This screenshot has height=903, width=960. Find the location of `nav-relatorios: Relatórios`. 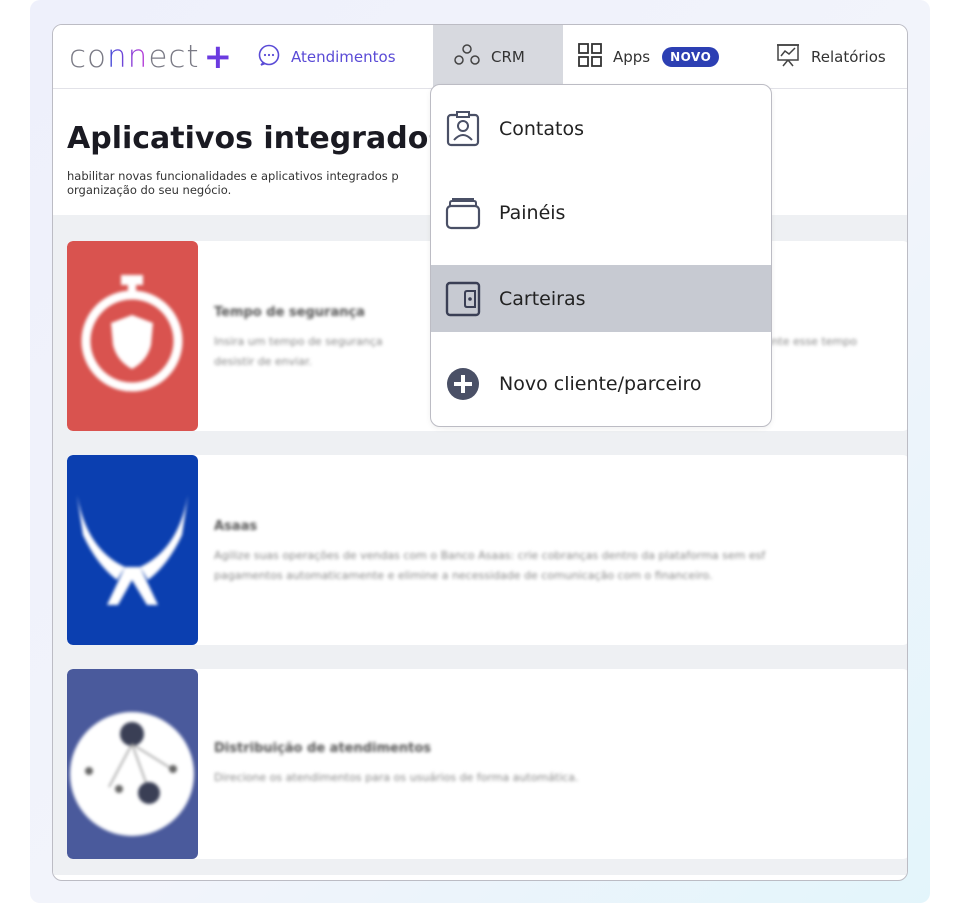

nav-relatorios: Relatórios is located at coordinates (830, 57).